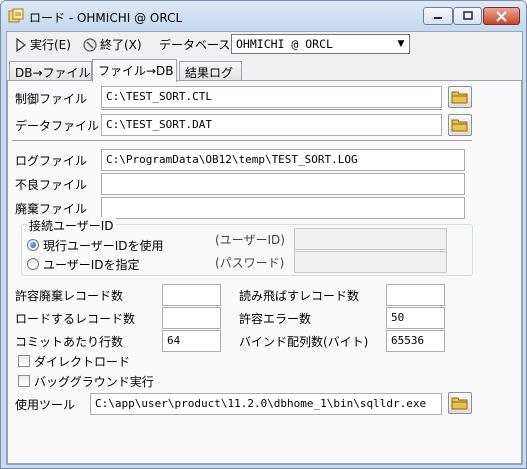 The height and width of the screenshot is (469, 527). Describe the element at coordinates (271, 125) in the screenshot. I see `data-file-input: C:\TEST_SORT.DAT` at that location.